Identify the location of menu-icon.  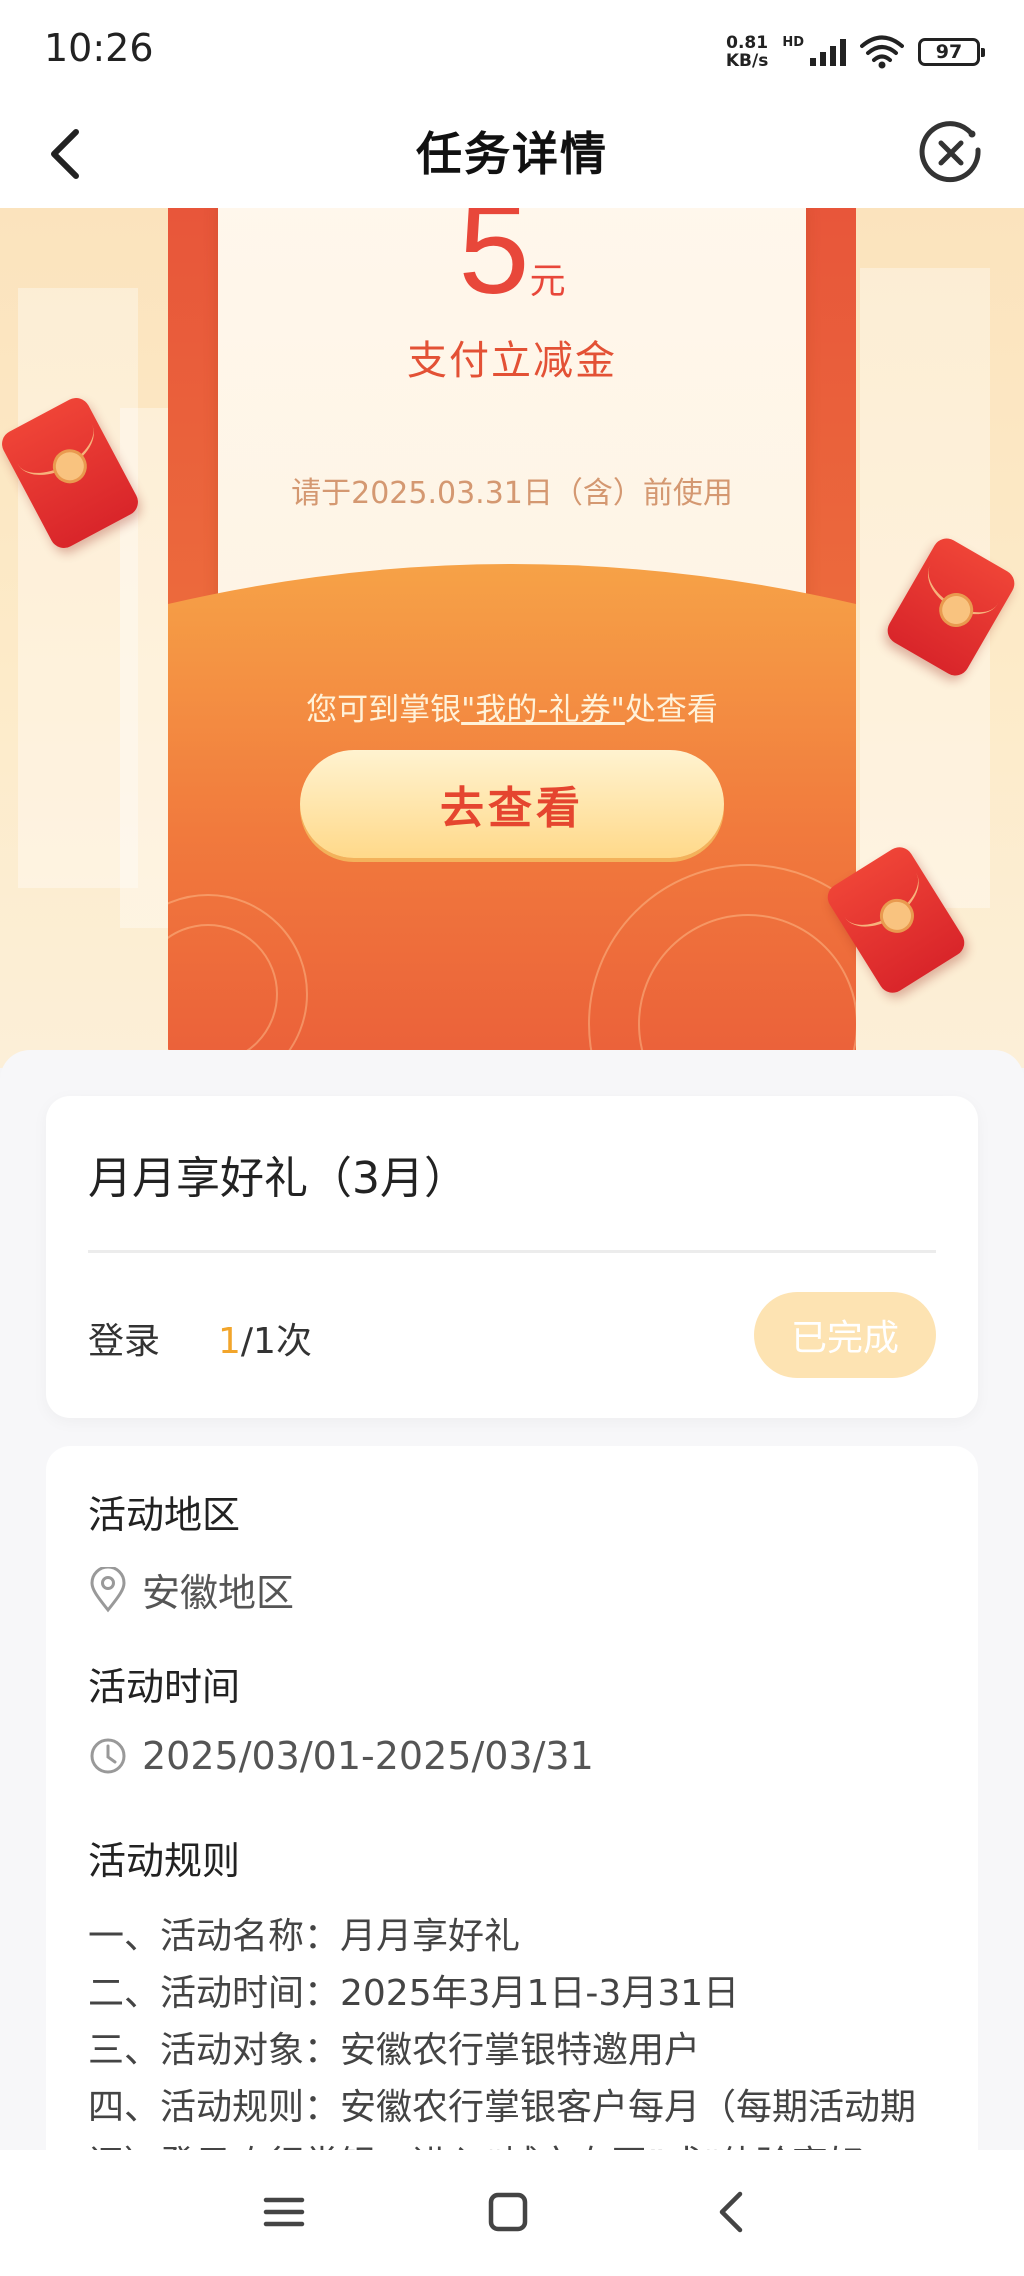
(284, 2212).